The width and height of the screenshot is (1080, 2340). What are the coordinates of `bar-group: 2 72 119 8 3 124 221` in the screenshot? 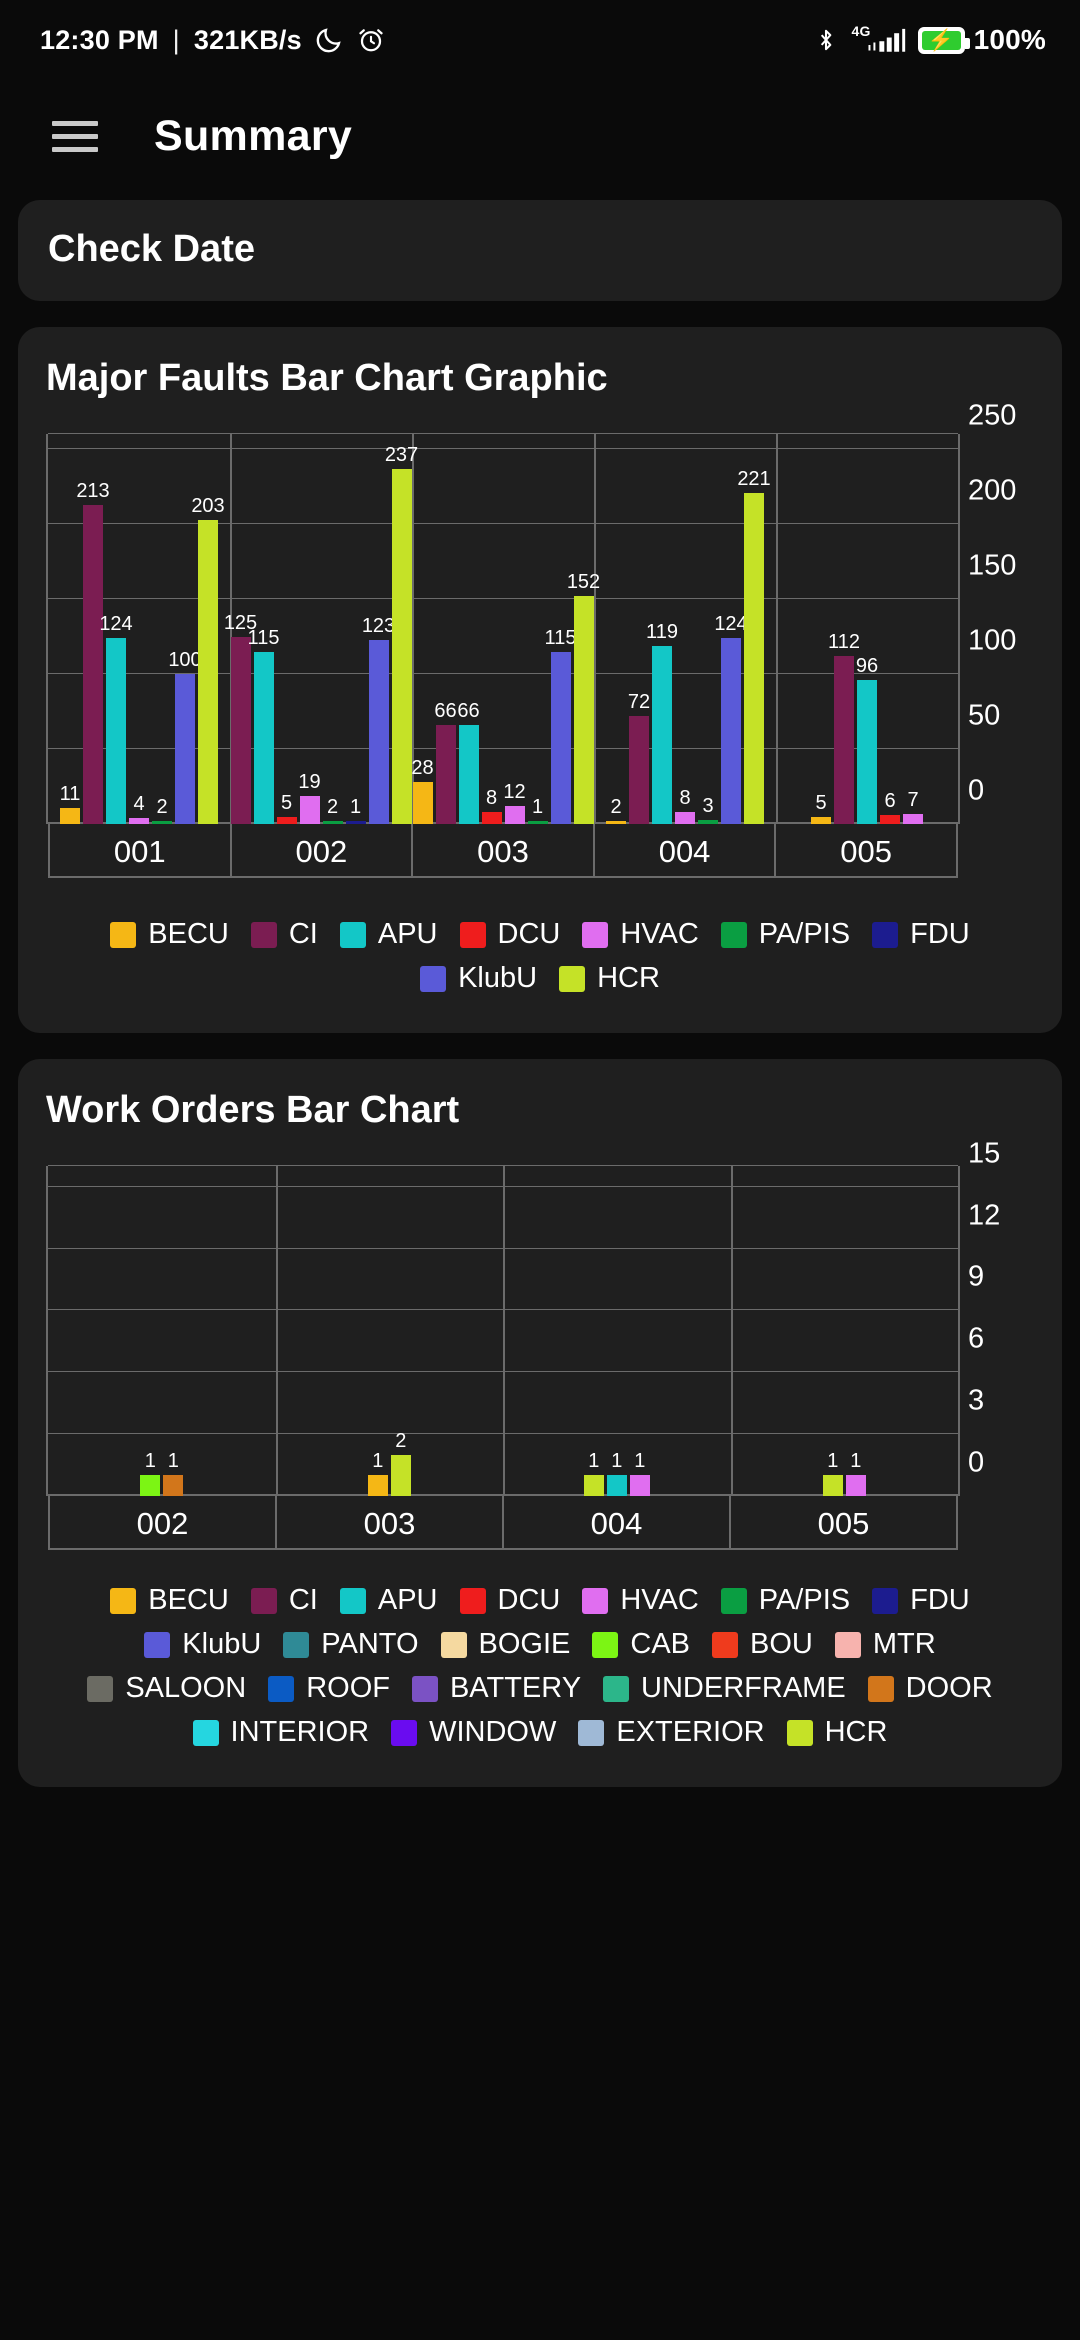 It's located at (685, 629).